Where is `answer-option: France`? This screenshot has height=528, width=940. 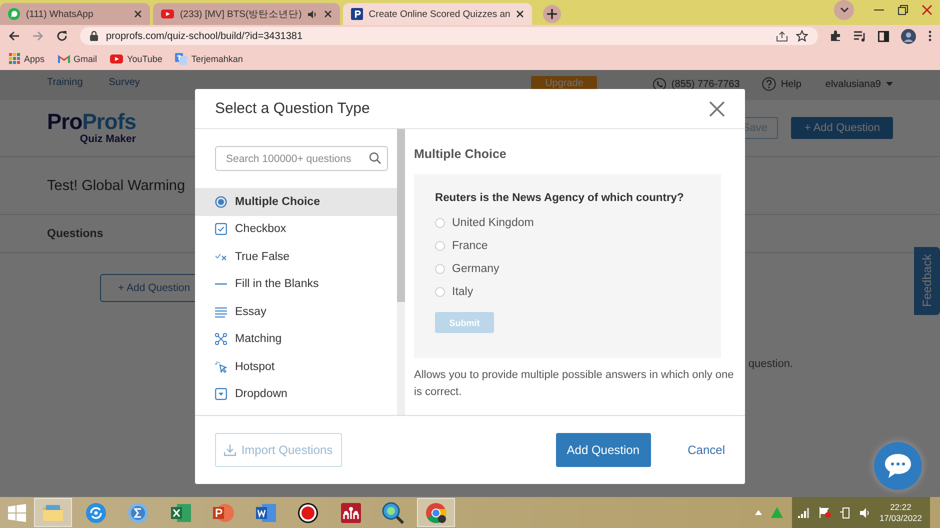 answer-option: France is located at coordinates (567, 245).